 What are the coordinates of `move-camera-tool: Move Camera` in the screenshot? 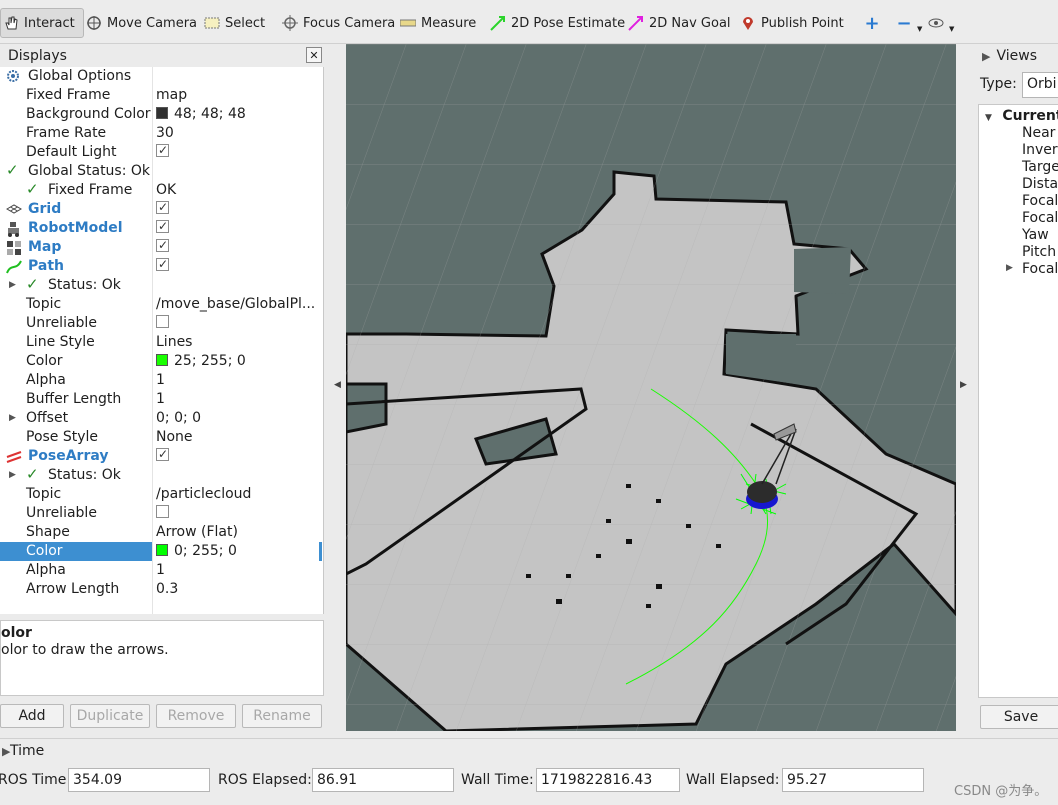 It's located at (141, 23).